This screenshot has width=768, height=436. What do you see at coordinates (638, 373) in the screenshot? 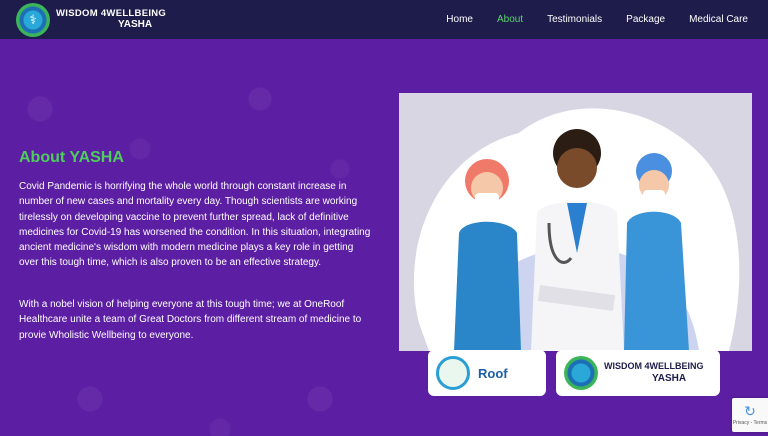
I see `wisdom-logo-card: WISDOM 4WELLBEING YASHA` at bounding box center [638, 373].